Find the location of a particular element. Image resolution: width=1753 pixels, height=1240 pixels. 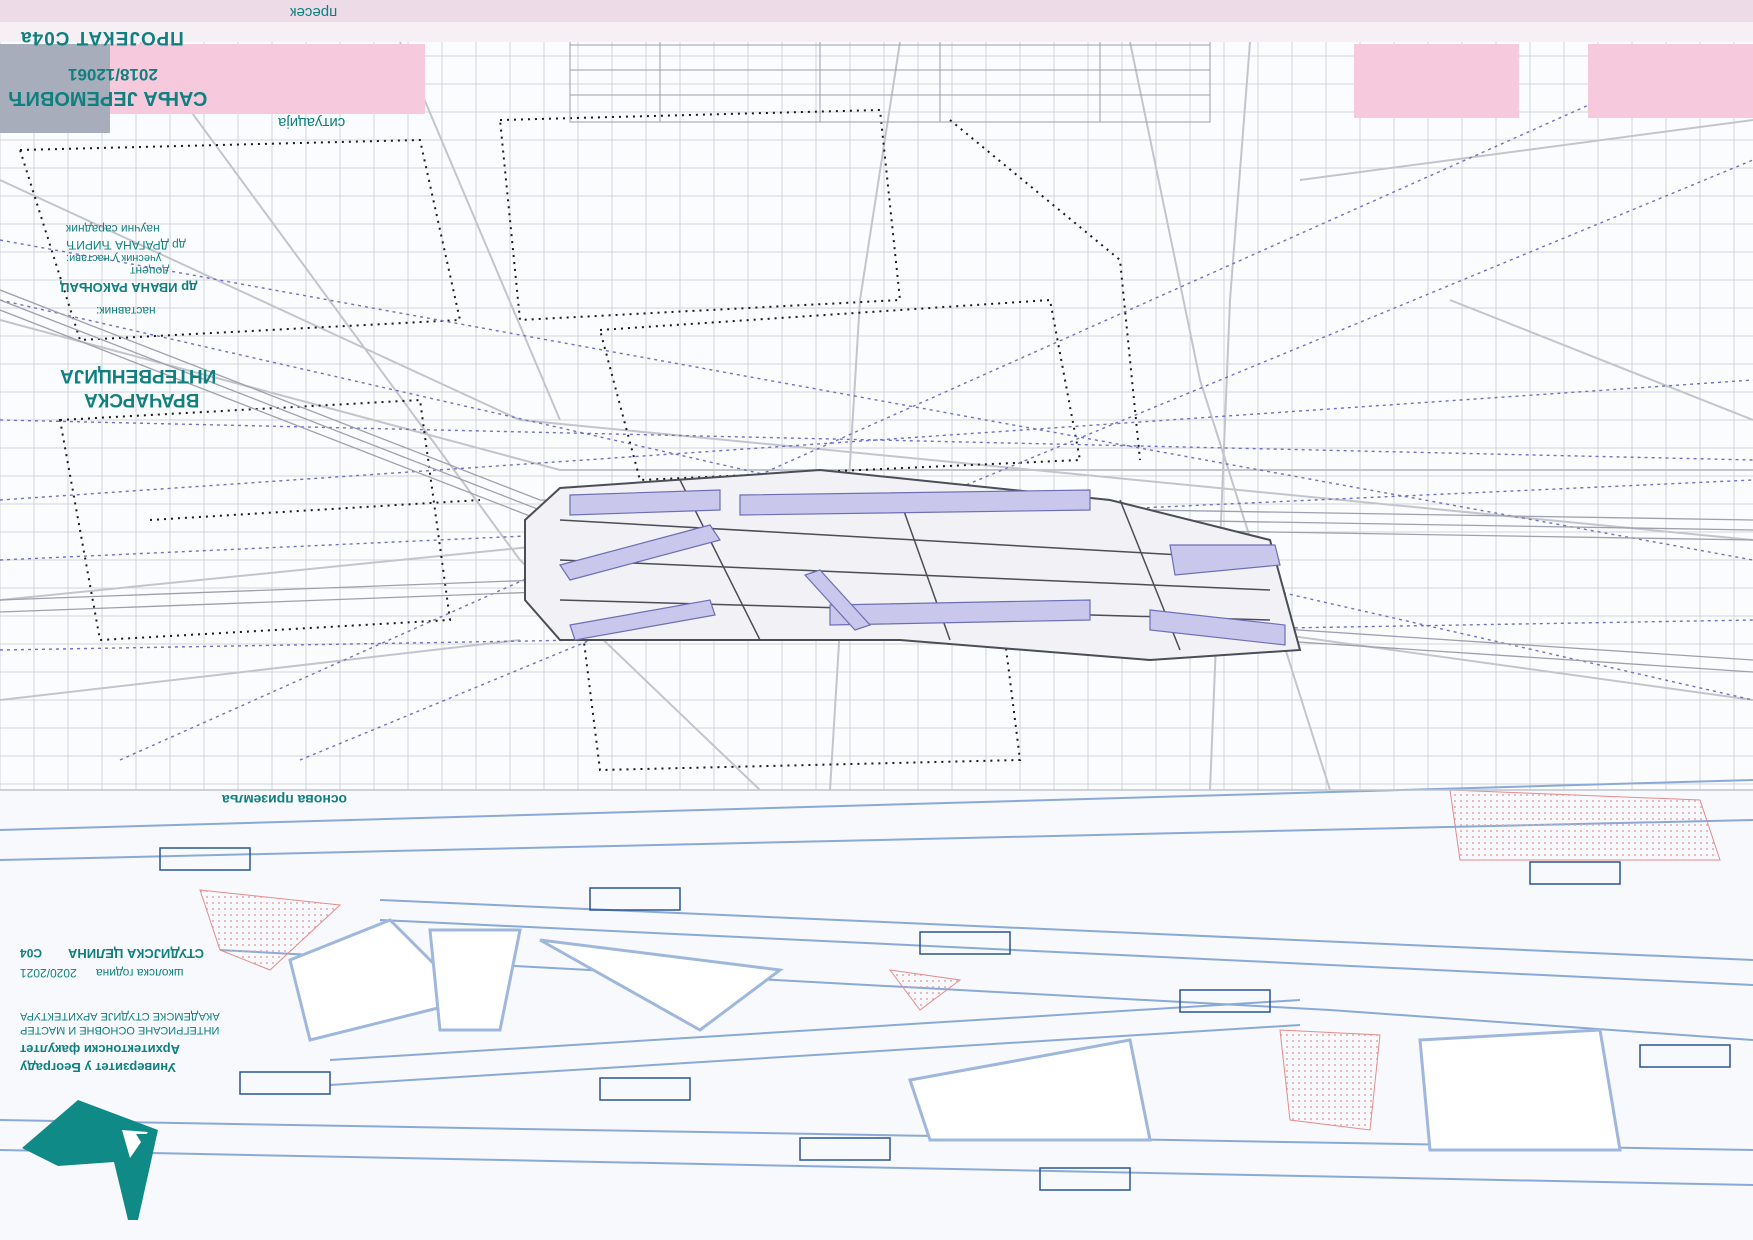

university-name: Универзитет у Београду is located at coordinates (98, 1067).